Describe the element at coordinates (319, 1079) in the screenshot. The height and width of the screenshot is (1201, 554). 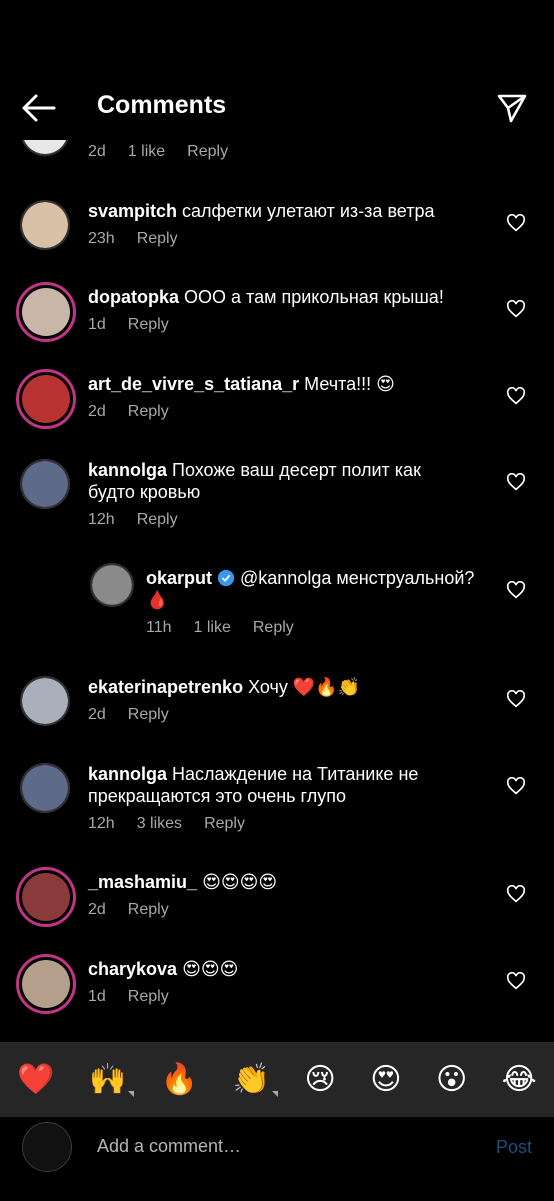
I see `reaction-crying: 😢` at that location.